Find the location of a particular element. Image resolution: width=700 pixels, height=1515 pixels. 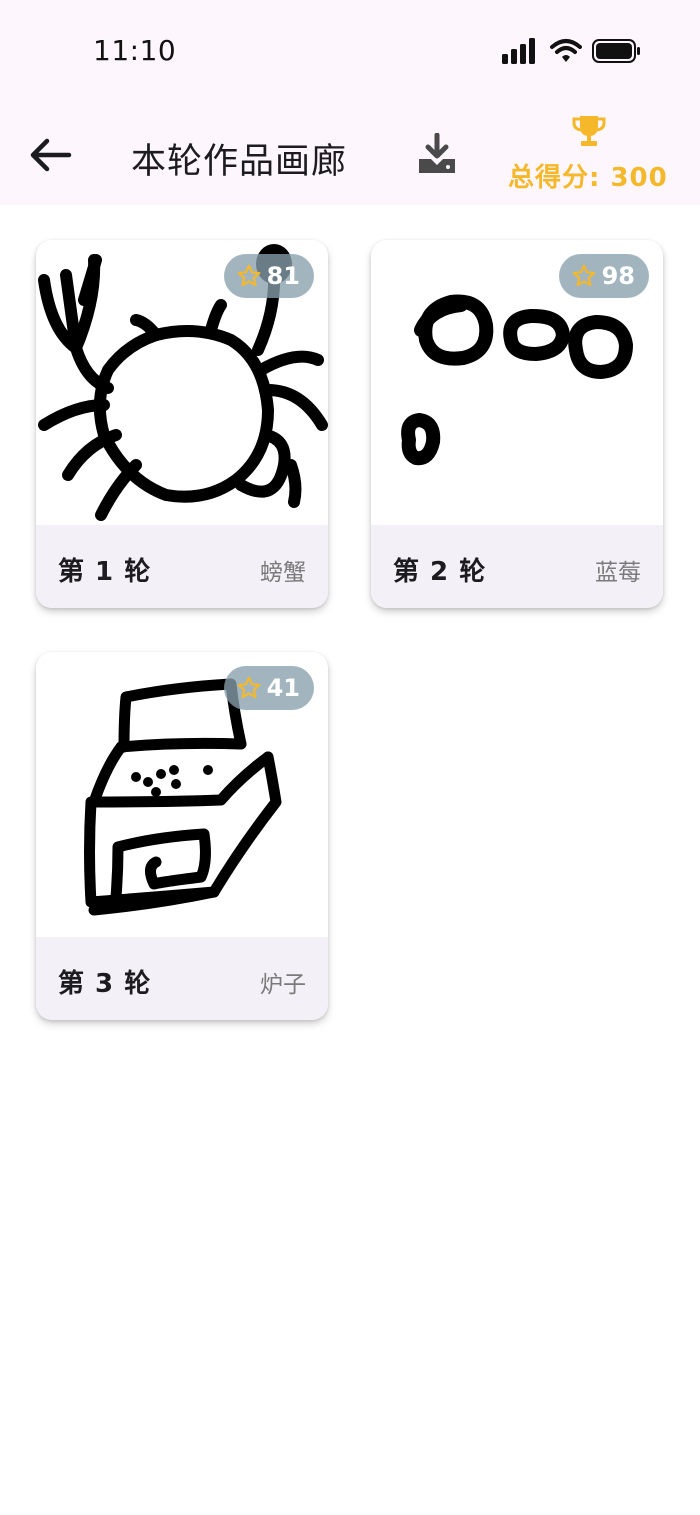

signal-icon is located at coordinates (518, 51).